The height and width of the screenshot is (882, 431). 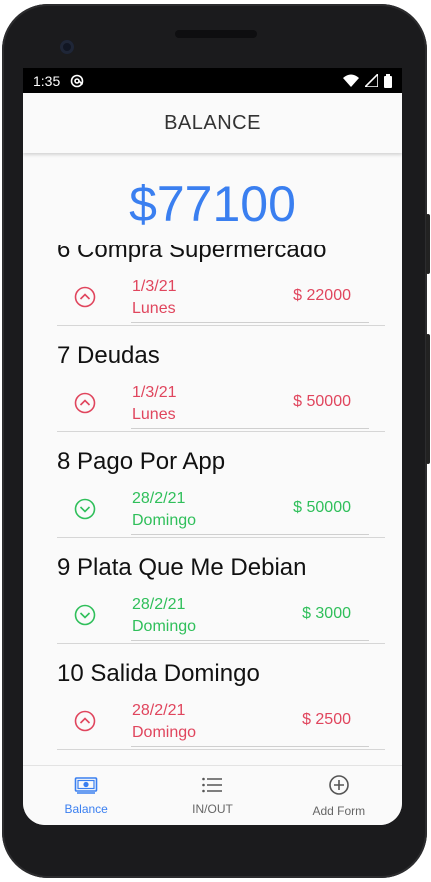 What do you see at coordinates (212, 485) in the screenshot?
I see `transaction-item: 8 Pago Por App 28/2/21 Domingo $ 50000` at bounding box center [212, 485].